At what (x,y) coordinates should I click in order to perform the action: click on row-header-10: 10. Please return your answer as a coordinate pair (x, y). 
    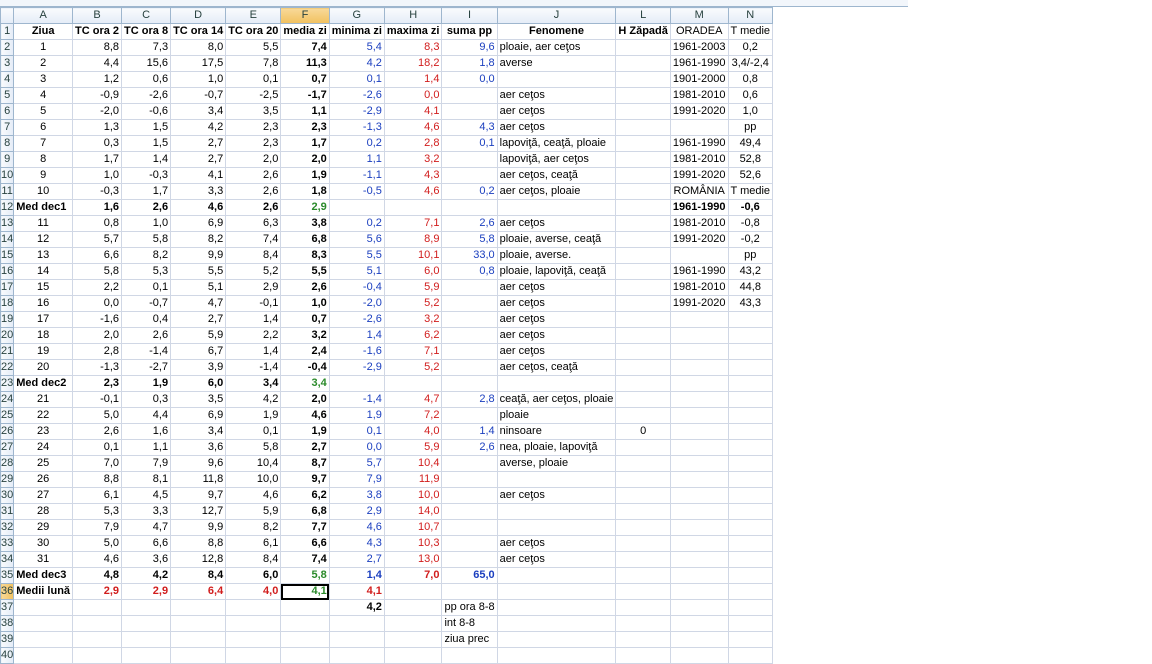
    Looking at the image, I should click on (7, 175).